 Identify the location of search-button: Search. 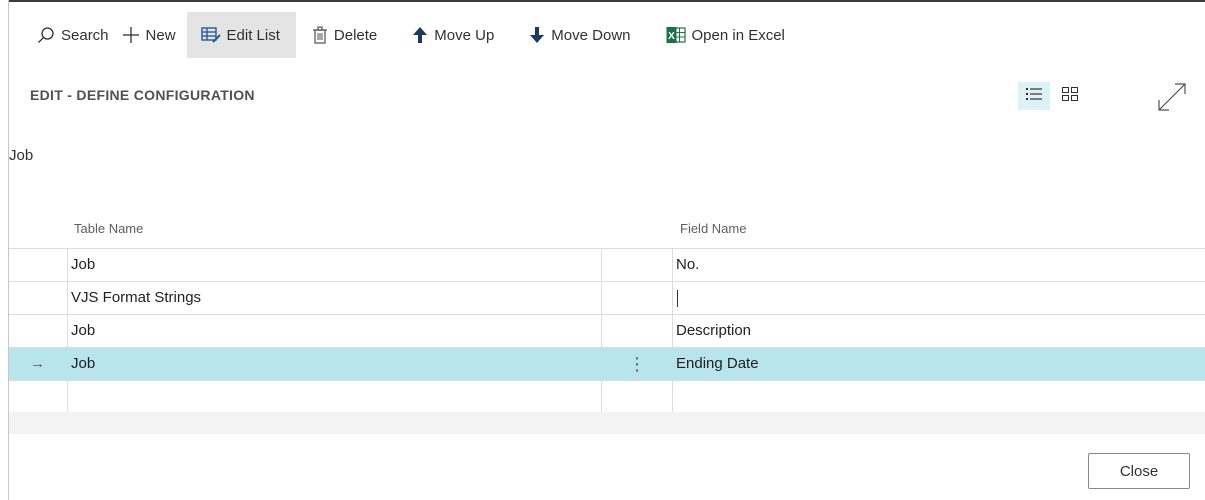
(73, 35).